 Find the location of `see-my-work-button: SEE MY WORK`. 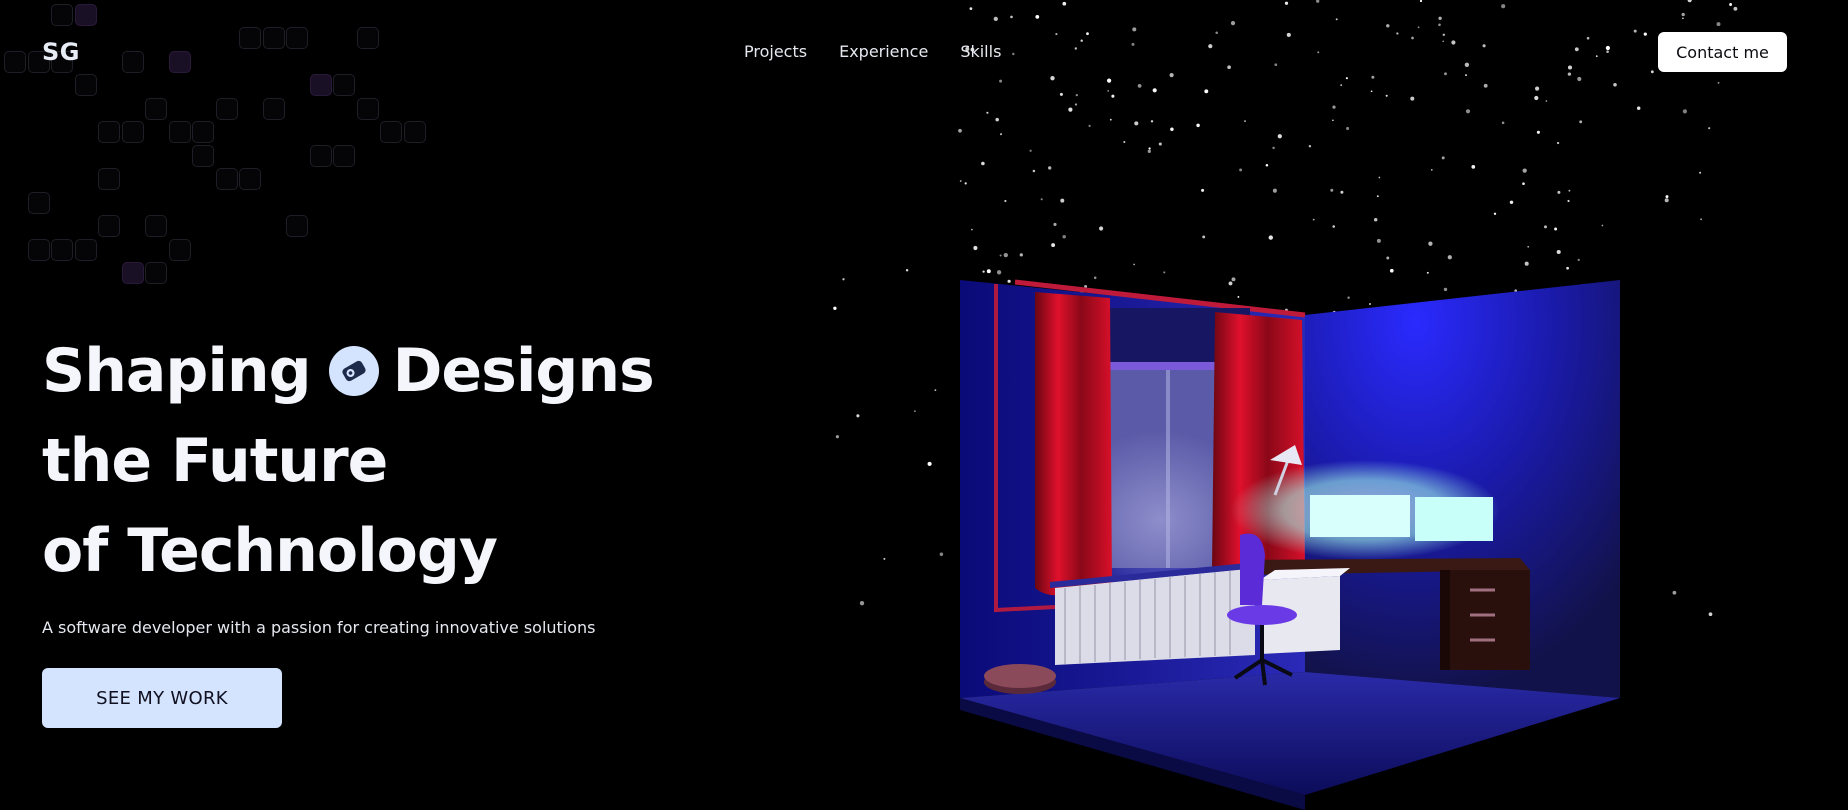

see-my-work-button: SEE MY WORK is located at coordinates (162, 698).